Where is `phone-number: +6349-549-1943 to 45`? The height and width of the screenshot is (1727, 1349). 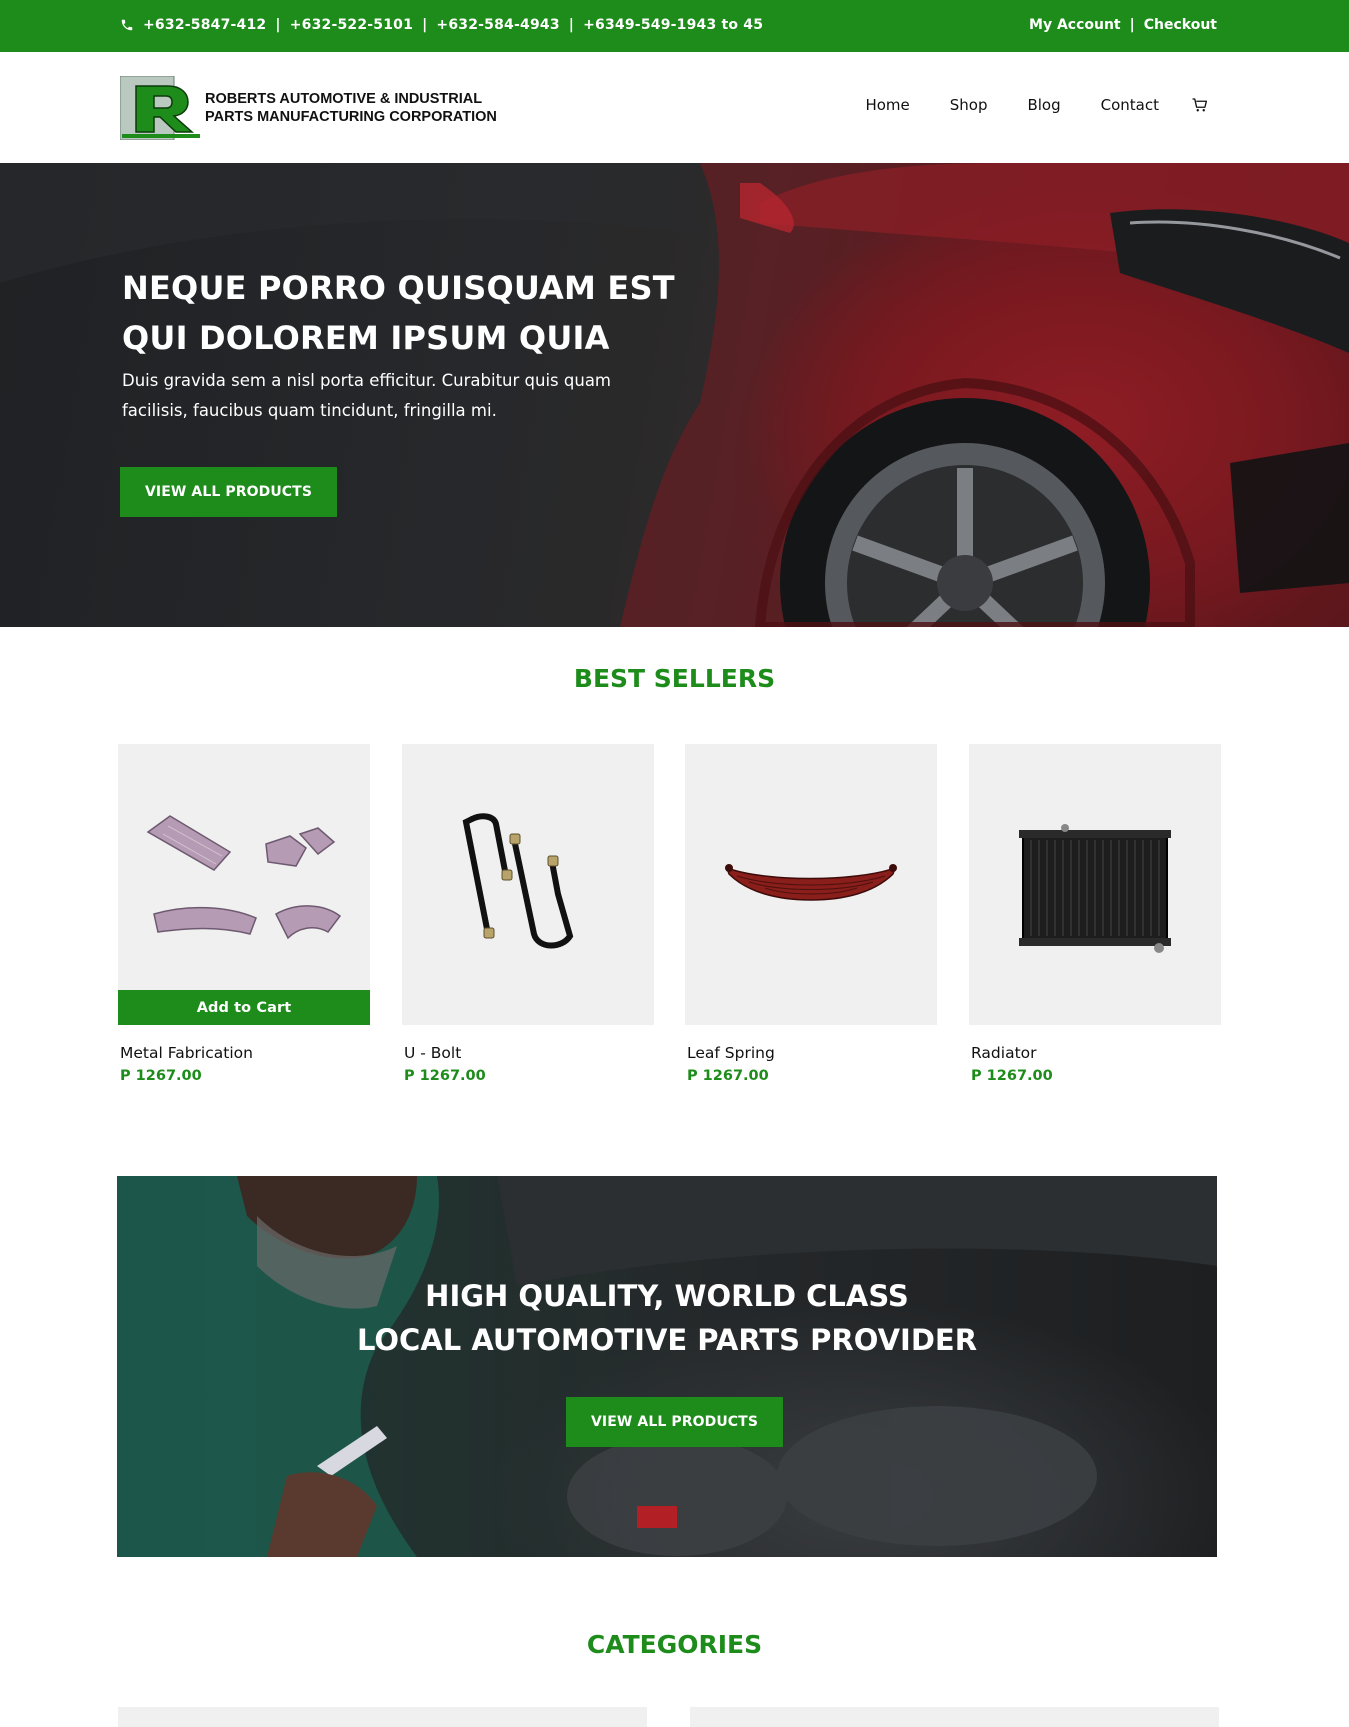 phone-number: +6349-549-1943 to 45 is located at coordinates (673, 25).